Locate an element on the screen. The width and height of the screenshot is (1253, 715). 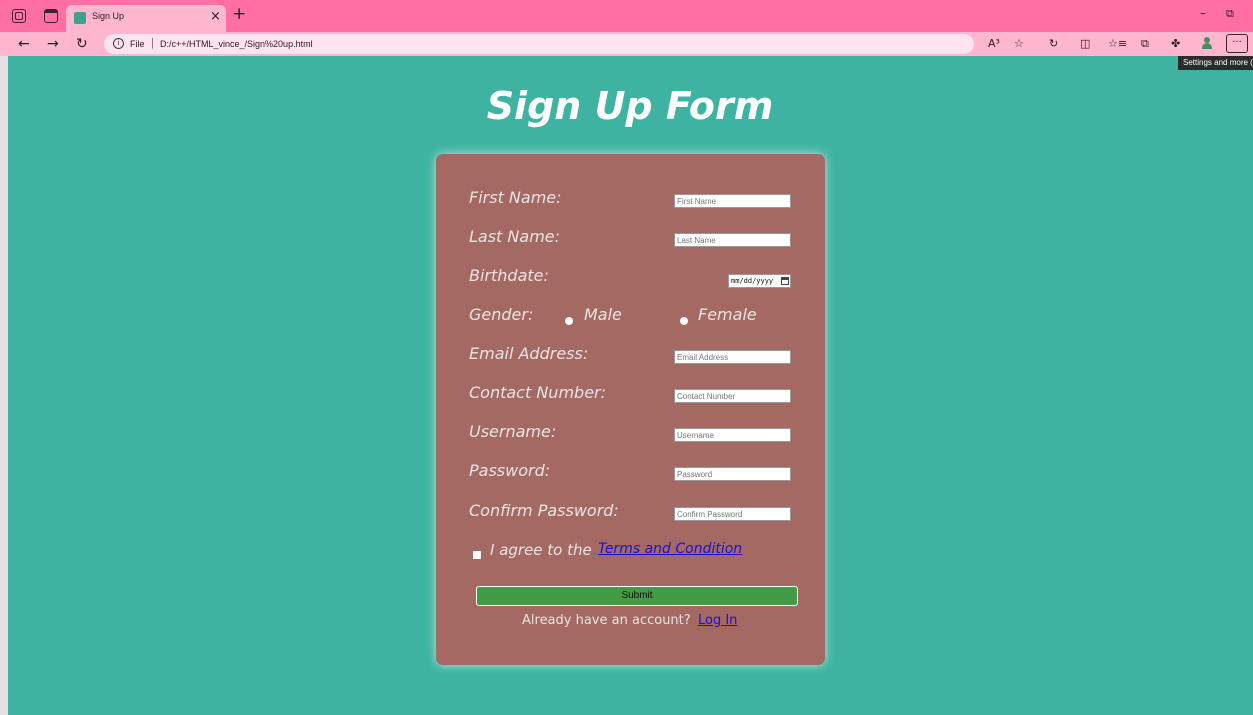
reload-button: ↻ is located at coordinates (82, 44).